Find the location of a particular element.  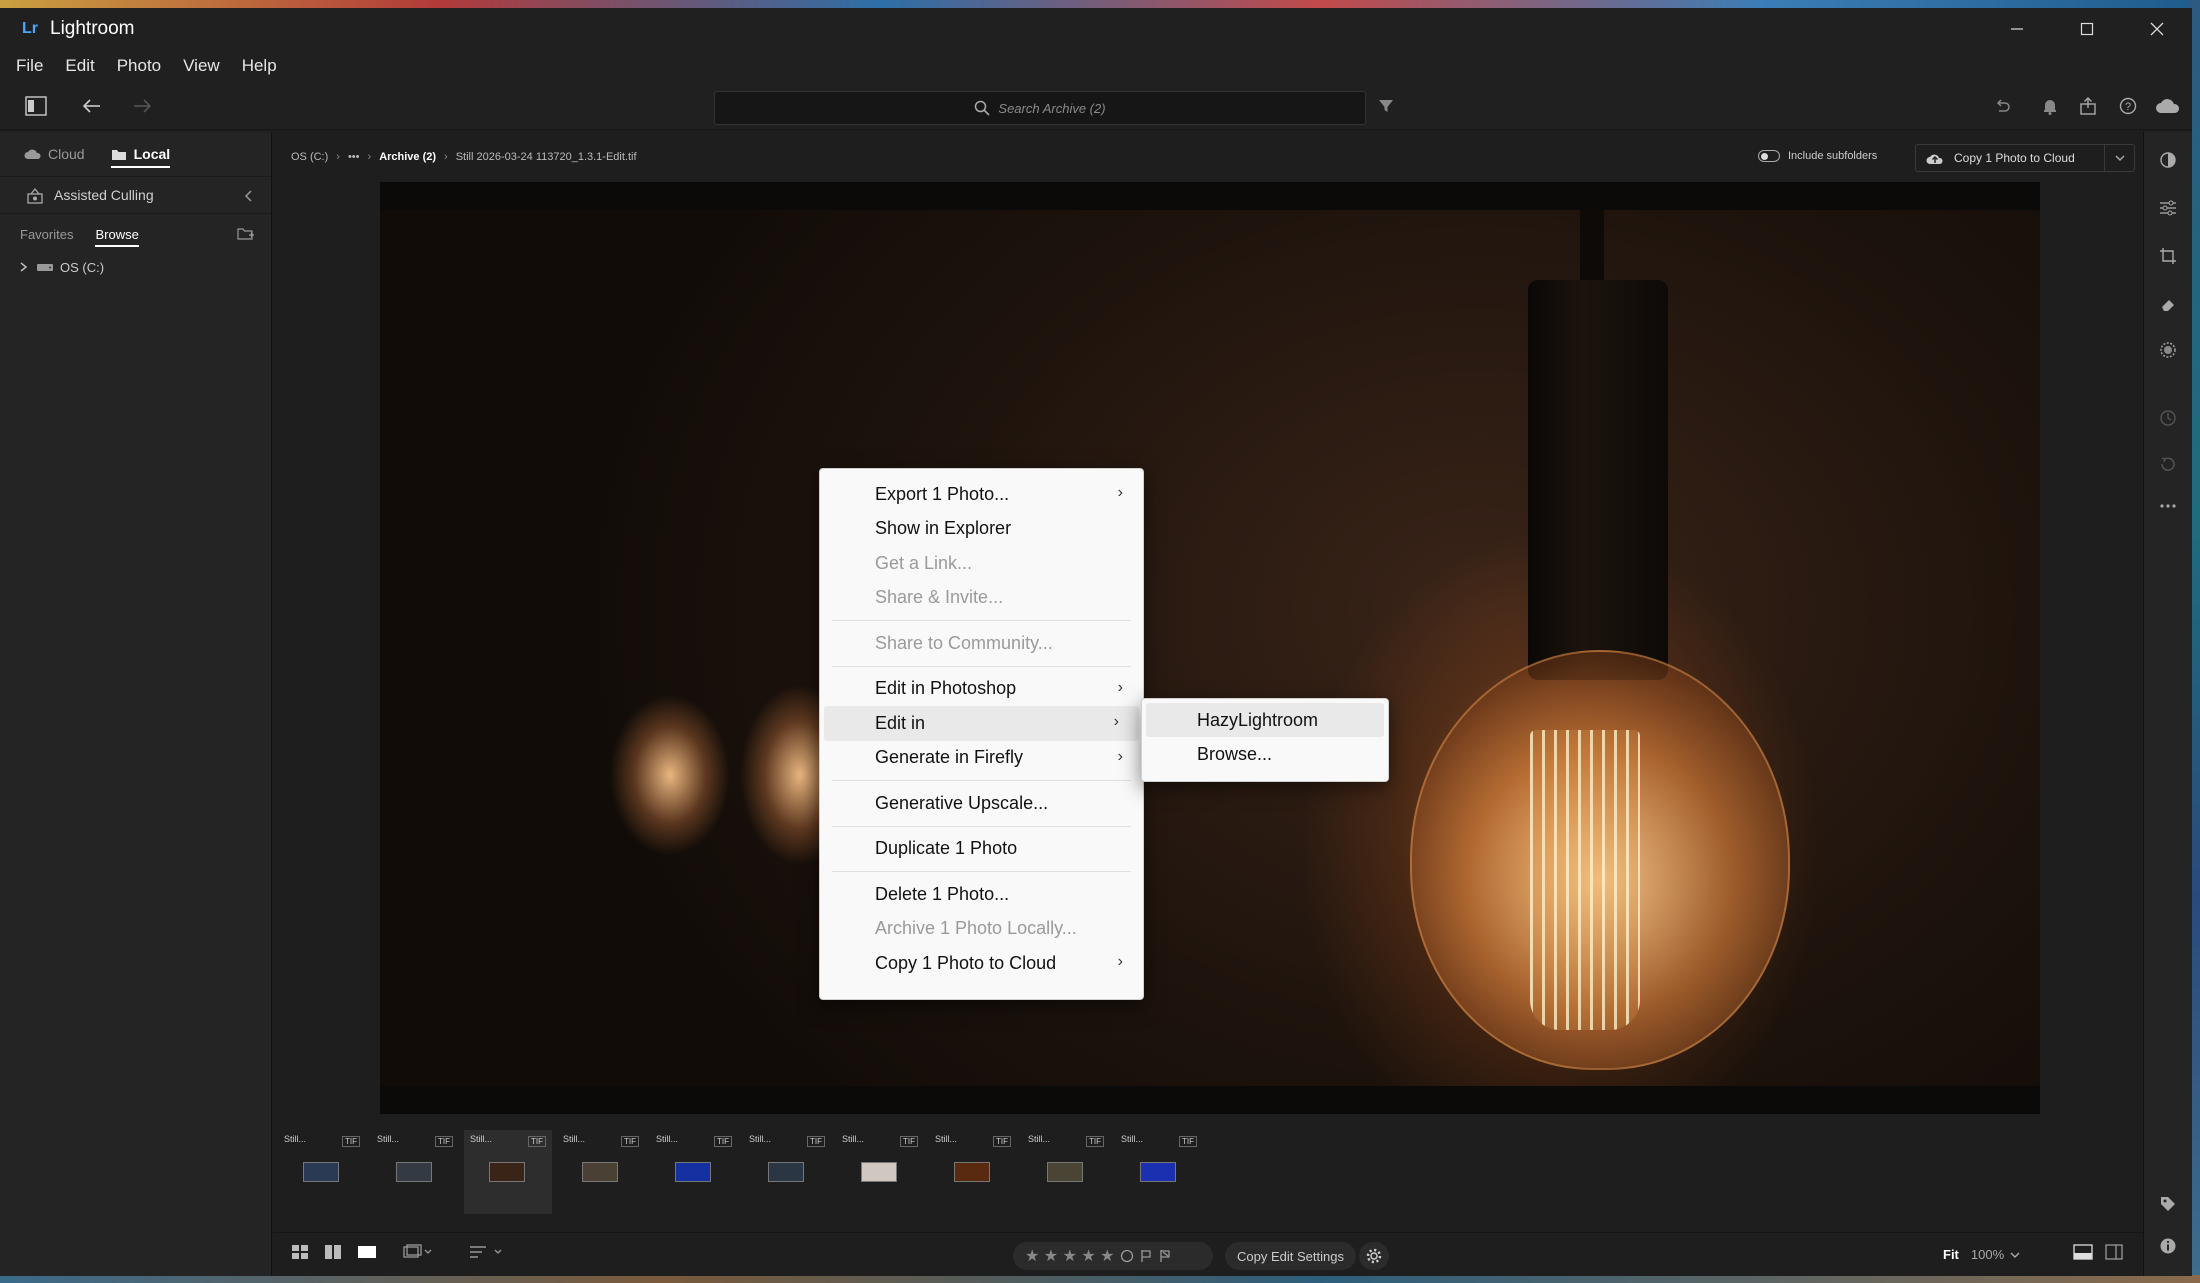

menu-file: File is located at coordinates (29, 66).